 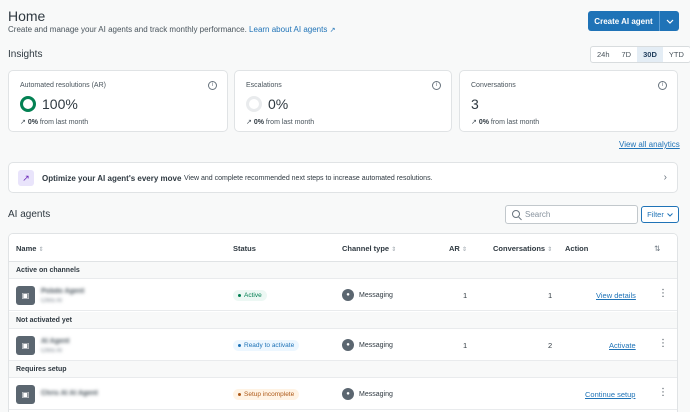 I want to click on trend-value: 0%, so click(x=483, y=122).